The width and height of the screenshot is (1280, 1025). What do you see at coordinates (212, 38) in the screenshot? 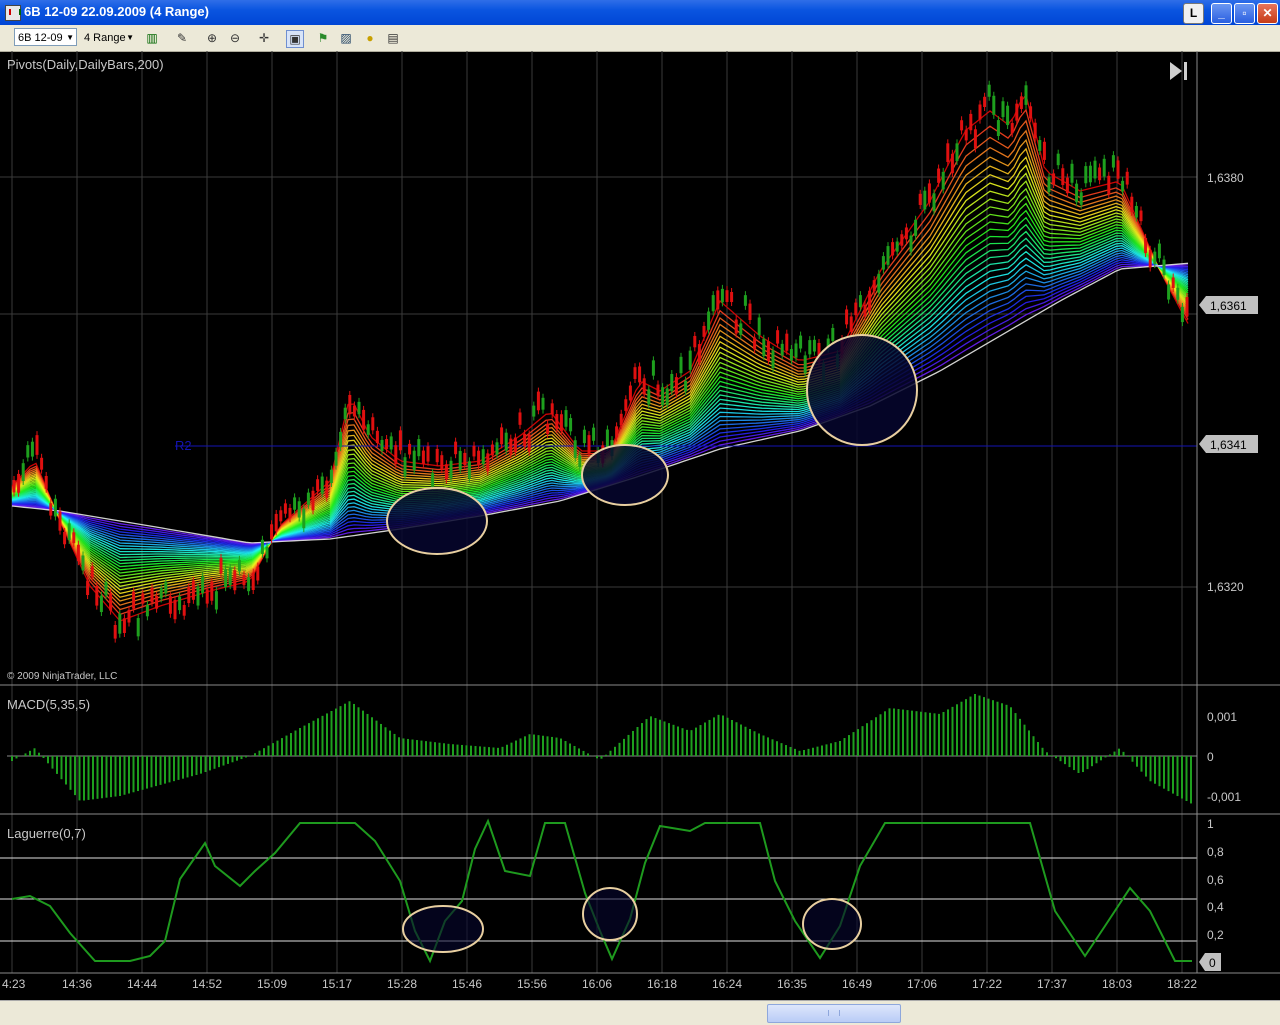
I see `zoom-in-icon: ⊕` at bounding box center [212, 38].